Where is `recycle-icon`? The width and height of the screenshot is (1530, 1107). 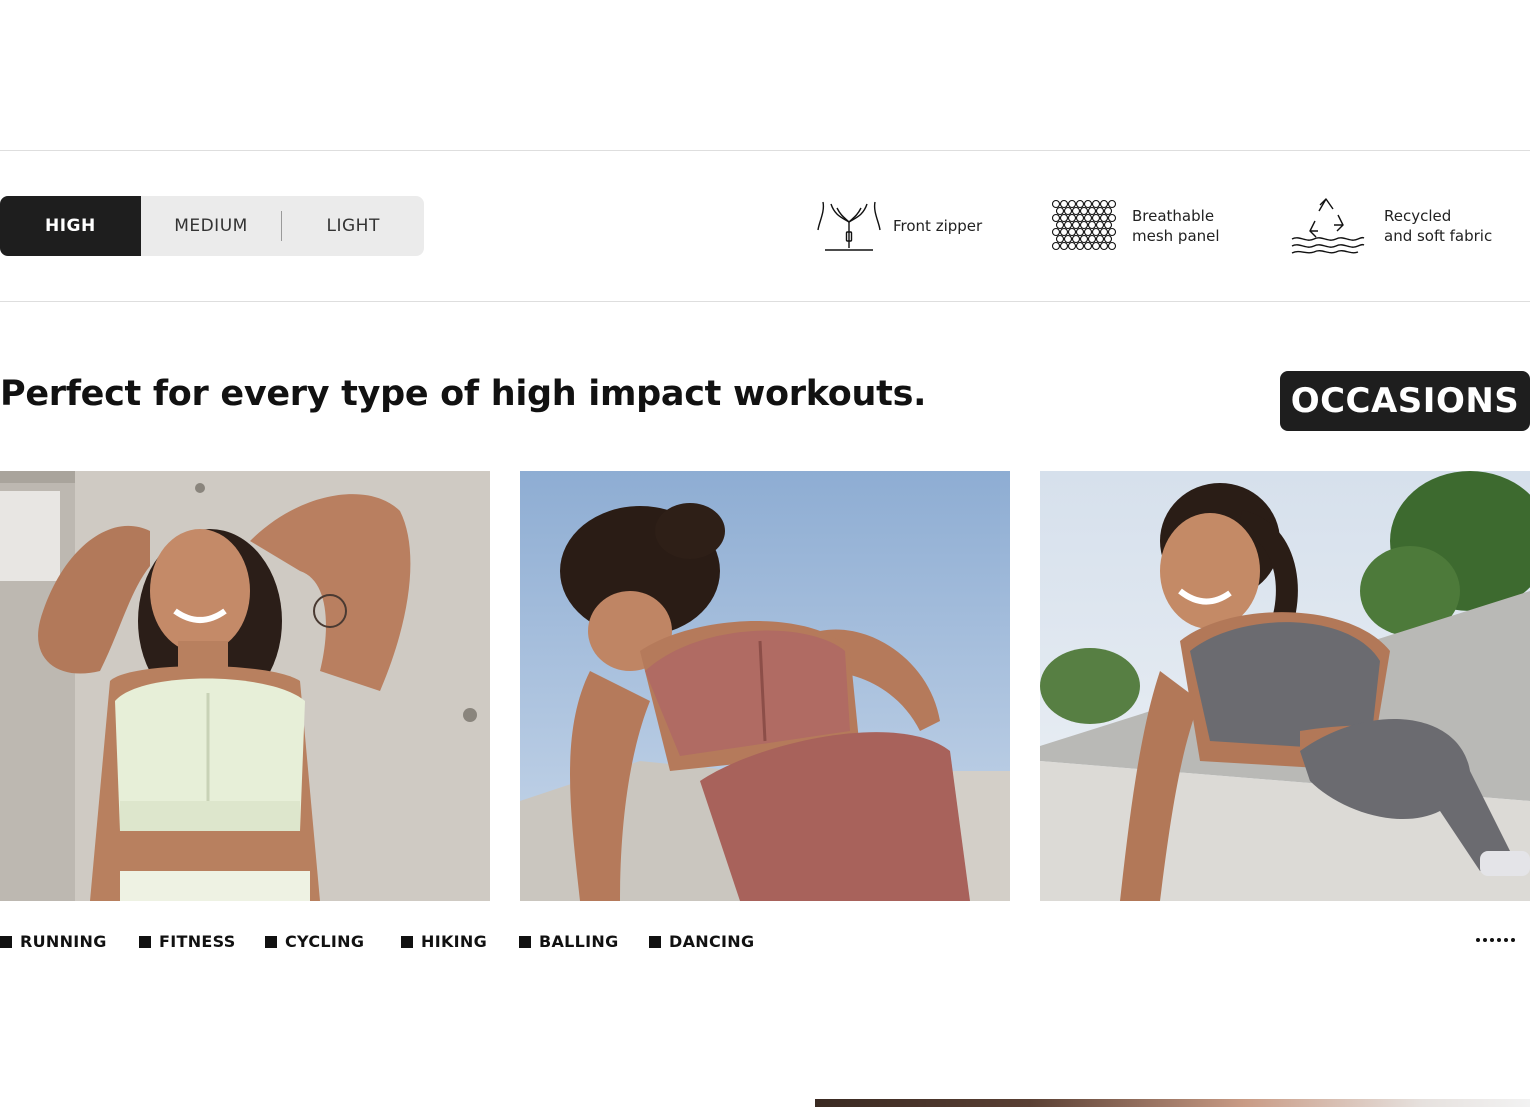 recycle-icon is located at coordinates (1327, 226).